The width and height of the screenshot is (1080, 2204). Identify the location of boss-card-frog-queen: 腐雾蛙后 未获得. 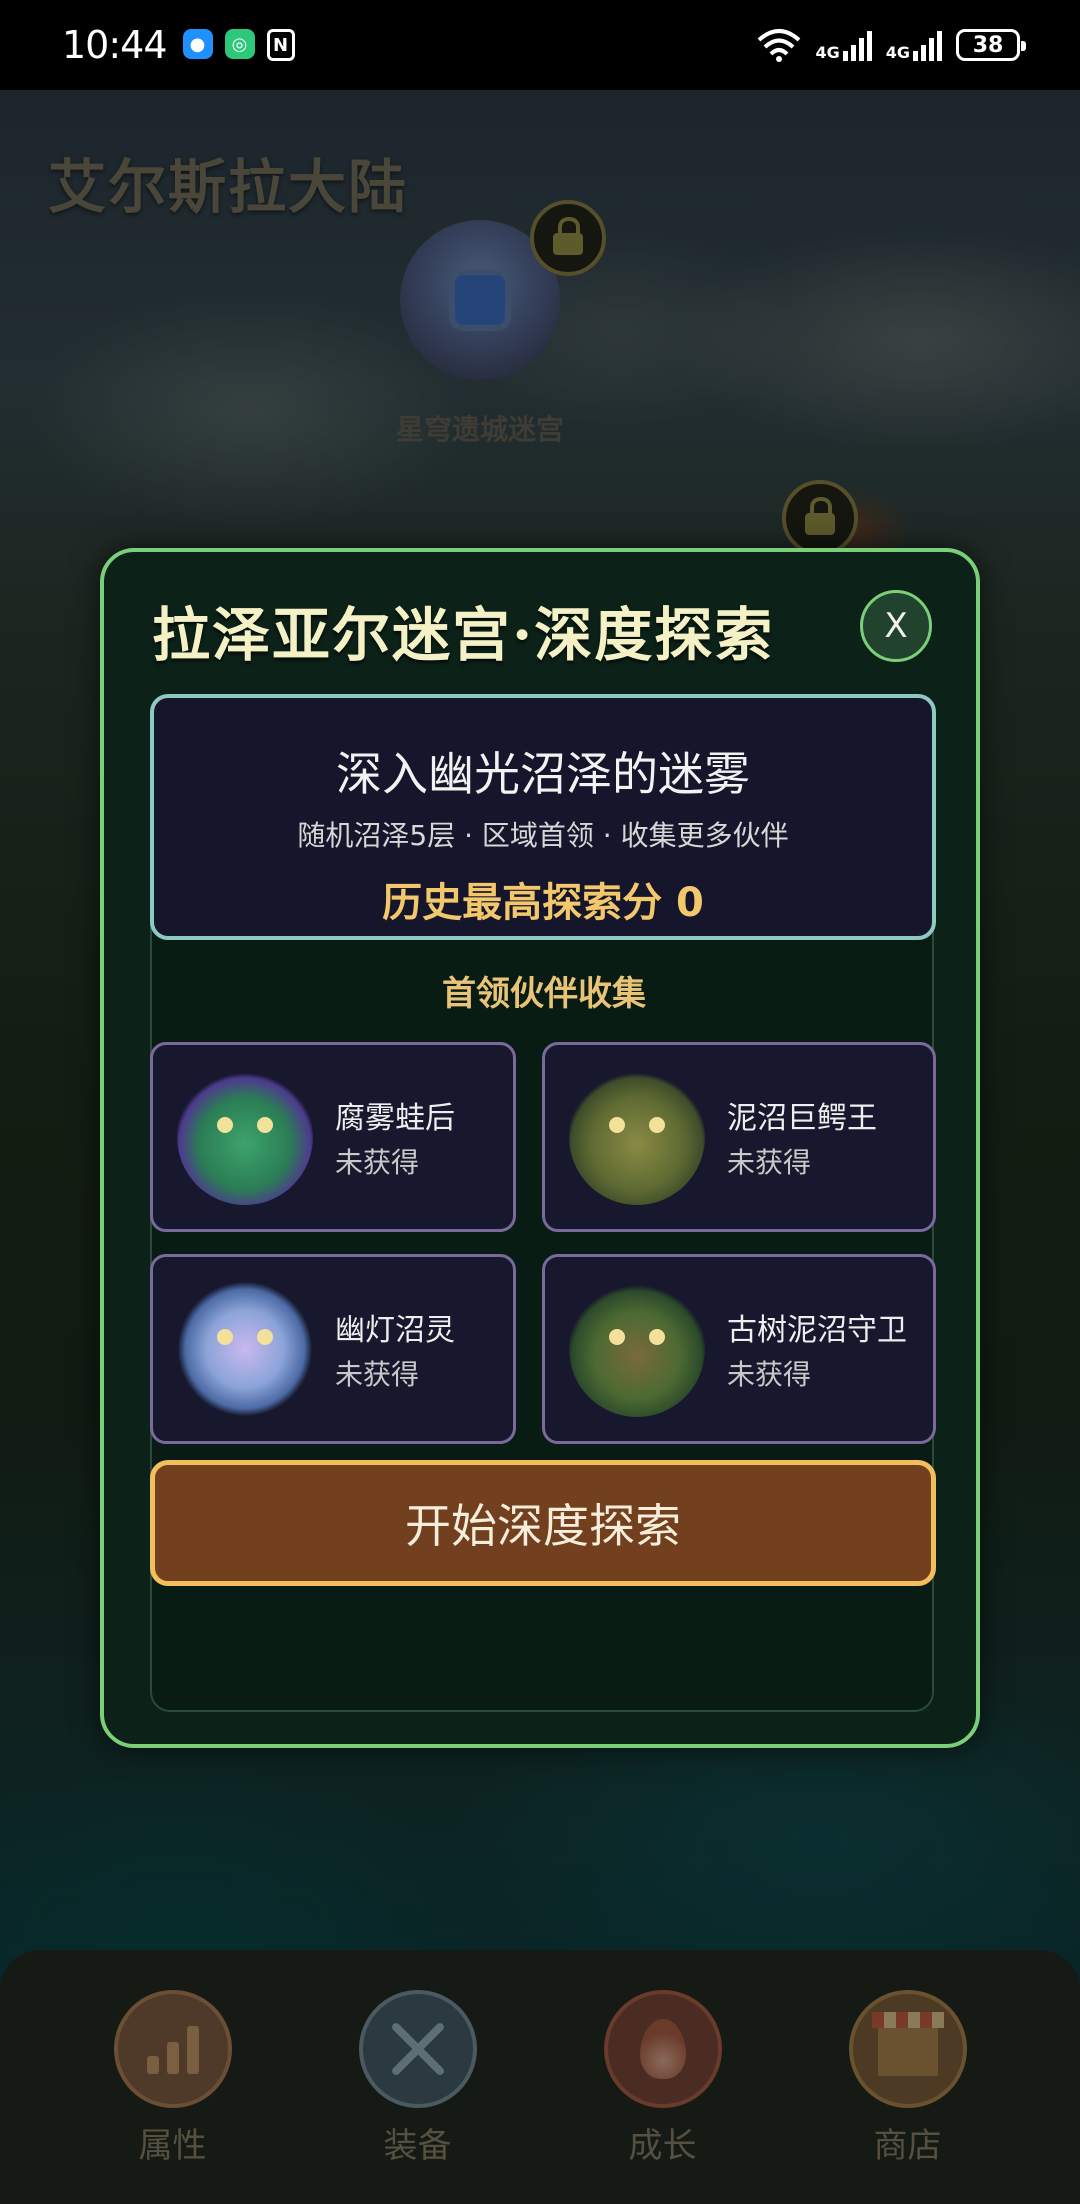
(333, 1137).